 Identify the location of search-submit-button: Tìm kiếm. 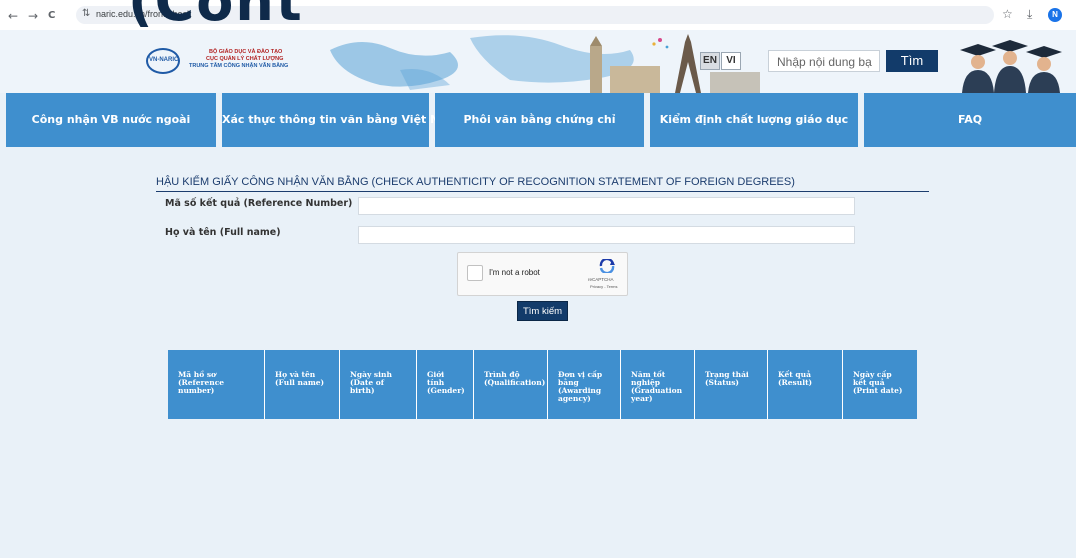
(542, 311).